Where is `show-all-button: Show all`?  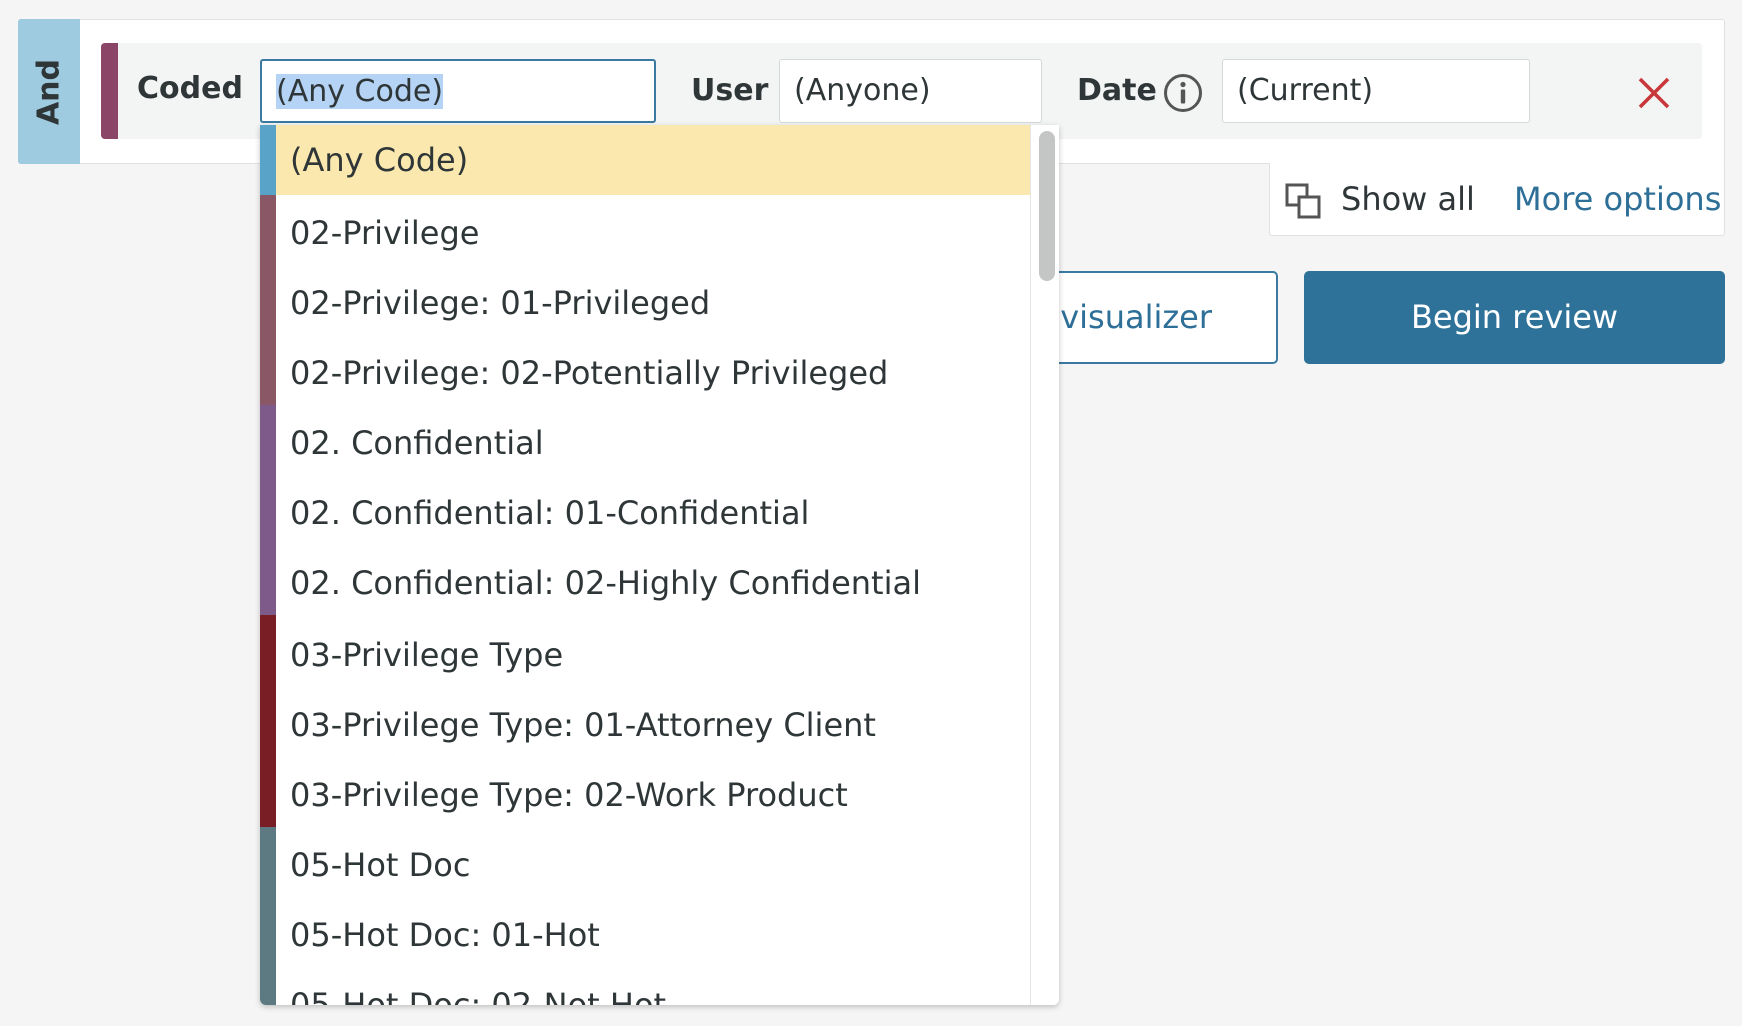 show-all-button: Show all is located at coordinates (1408, 199).